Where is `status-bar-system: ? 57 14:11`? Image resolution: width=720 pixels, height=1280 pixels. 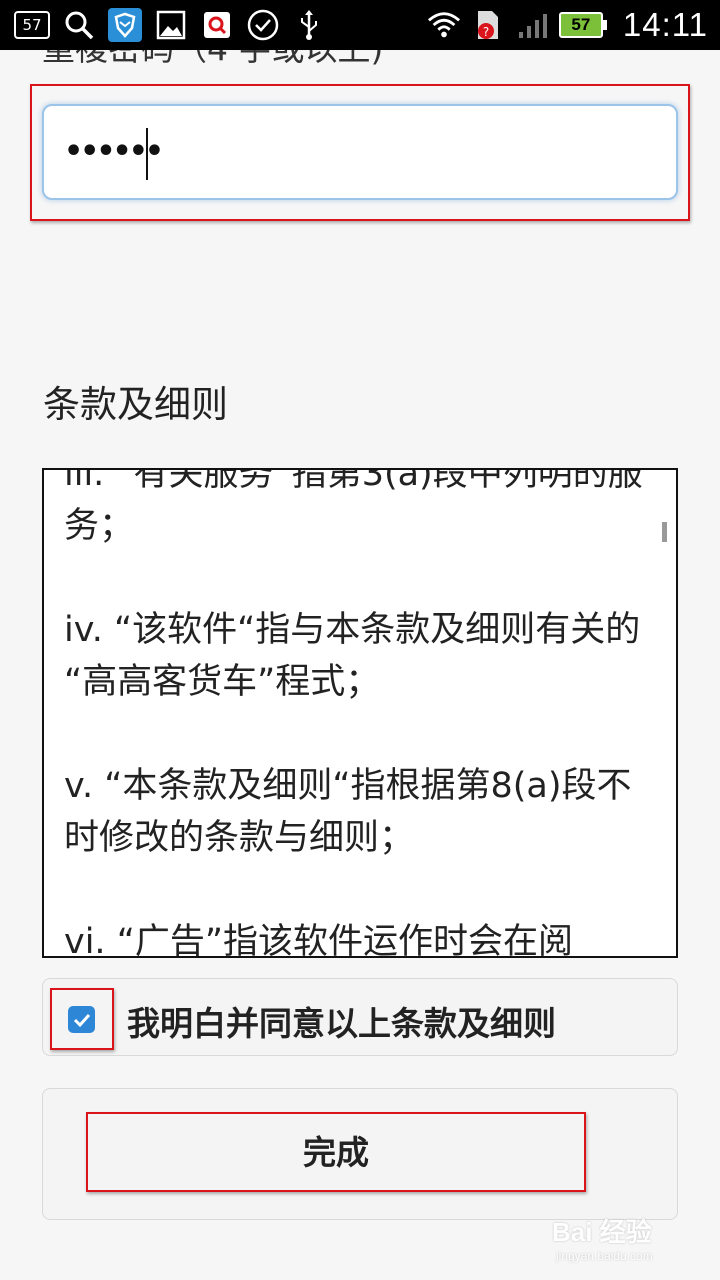
status-bar-system: ? 57 14:11 is located at coordinates (567, 25).